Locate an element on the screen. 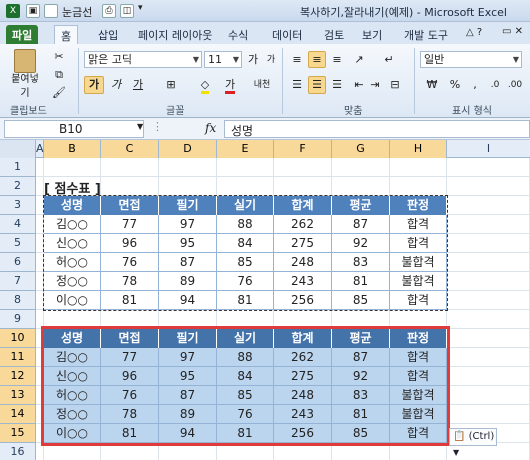  pasted-table-cell: 78 is located at coordinates (130, 414).